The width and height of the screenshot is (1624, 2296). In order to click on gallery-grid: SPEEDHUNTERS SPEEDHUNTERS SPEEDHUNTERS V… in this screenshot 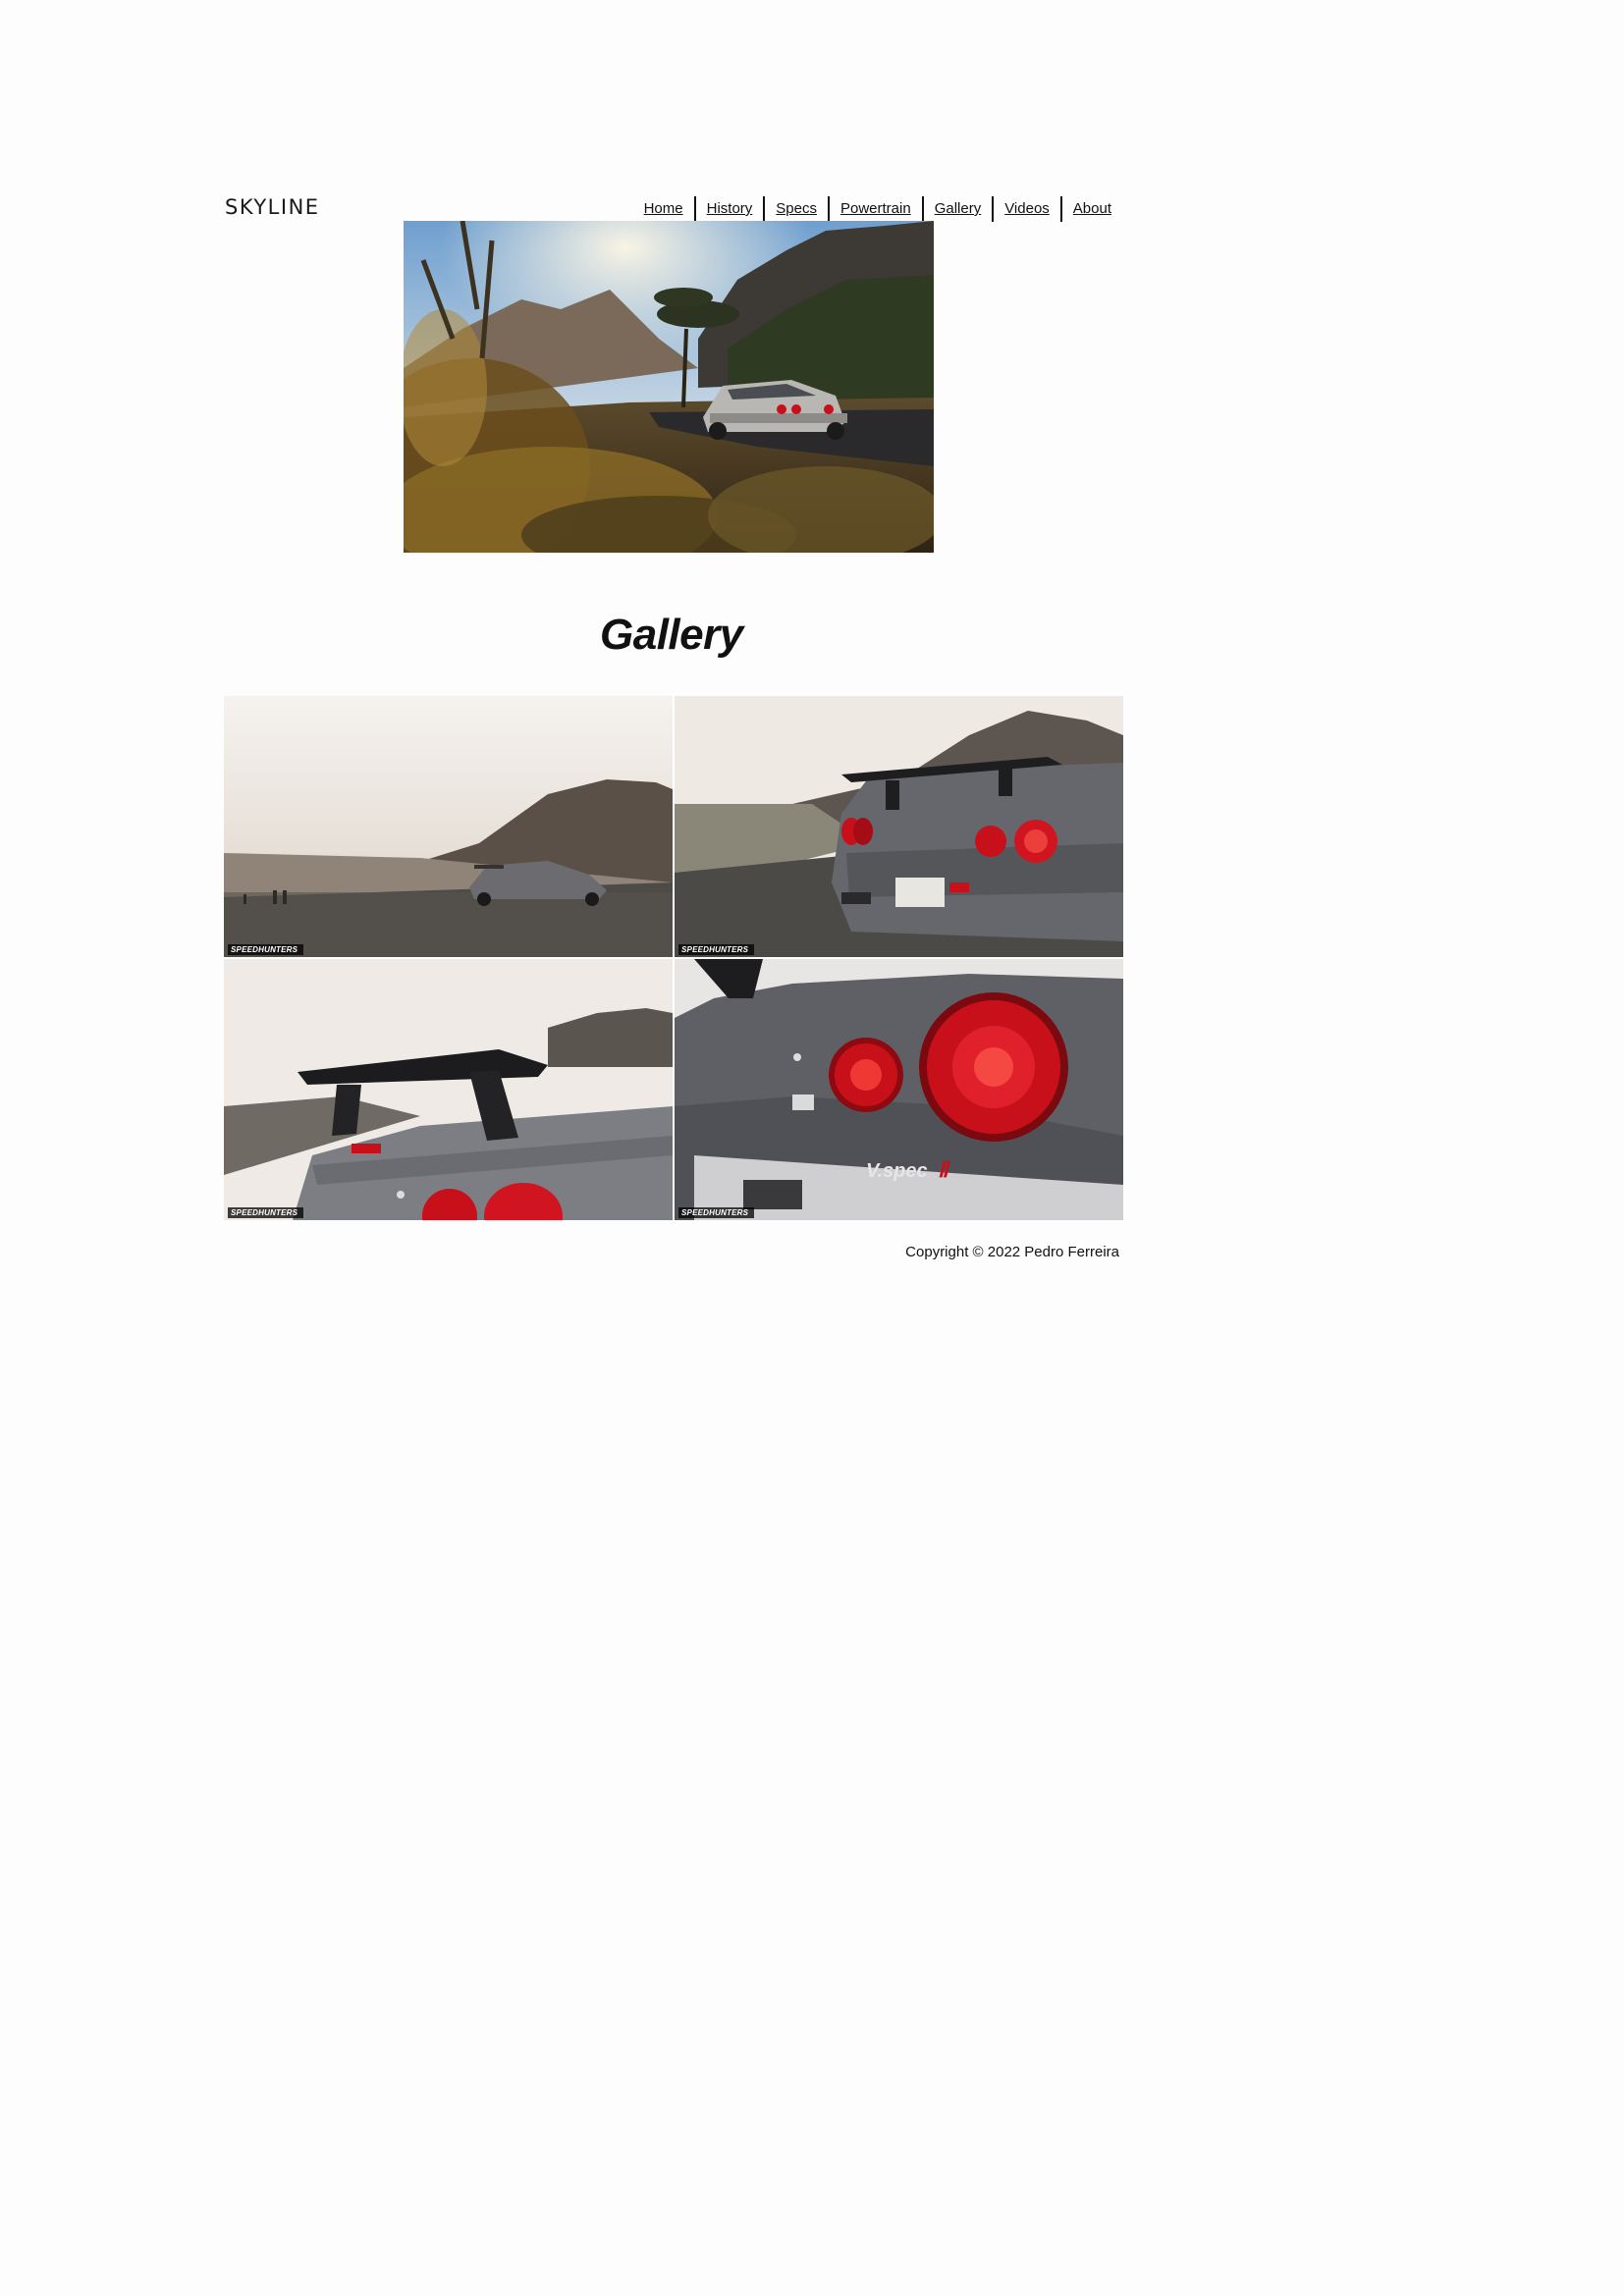, I will do `click(673, 958)`.